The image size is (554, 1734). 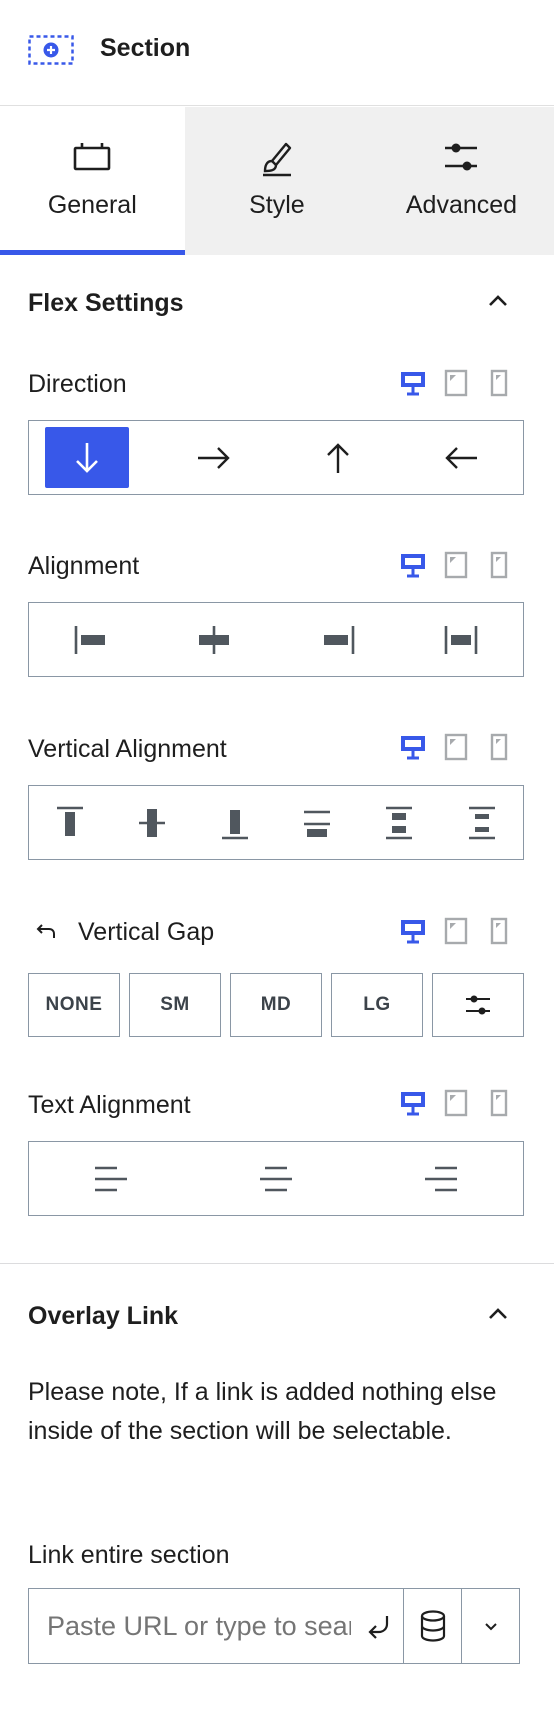 I want to click on tab-style: Style, so click(x=277, y=181).